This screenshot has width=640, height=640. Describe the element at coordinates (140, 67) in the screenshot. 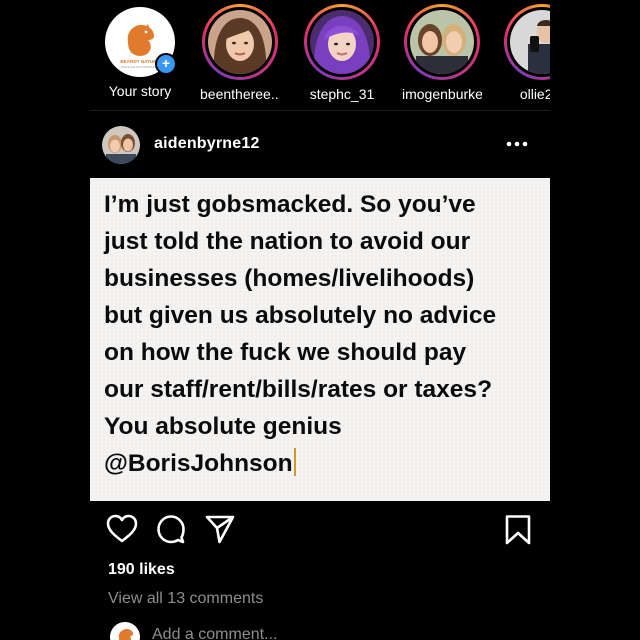

I see `logo-subtext: WILDLIFE PHOTOGRAPHY` at that location.